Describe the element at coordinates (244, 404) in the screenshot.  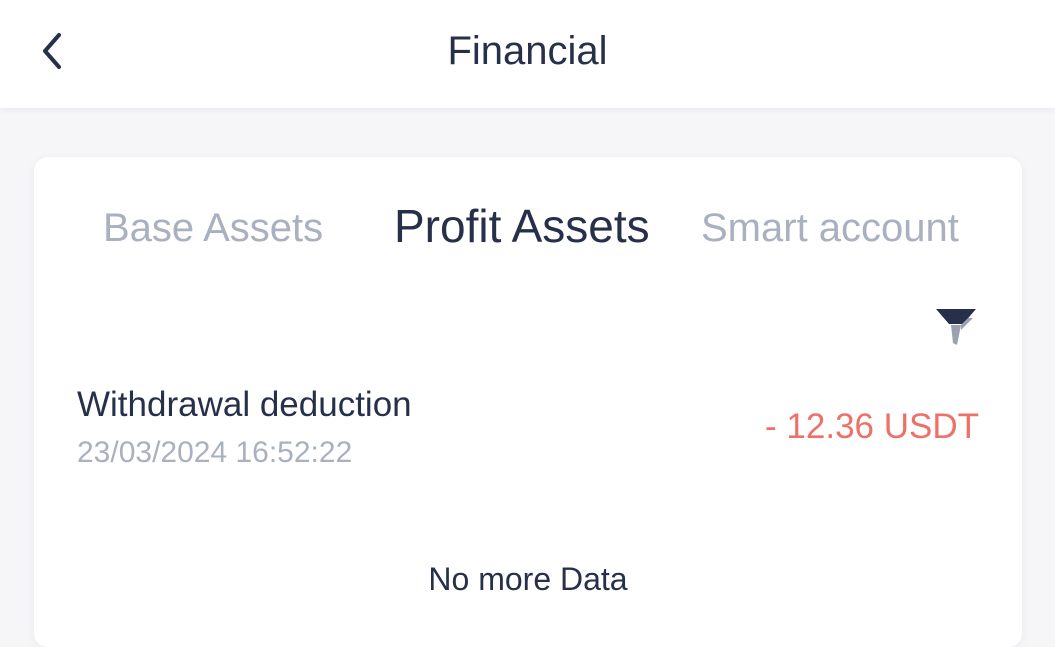
I see `record-title: Withdrawal deduction` at that location.